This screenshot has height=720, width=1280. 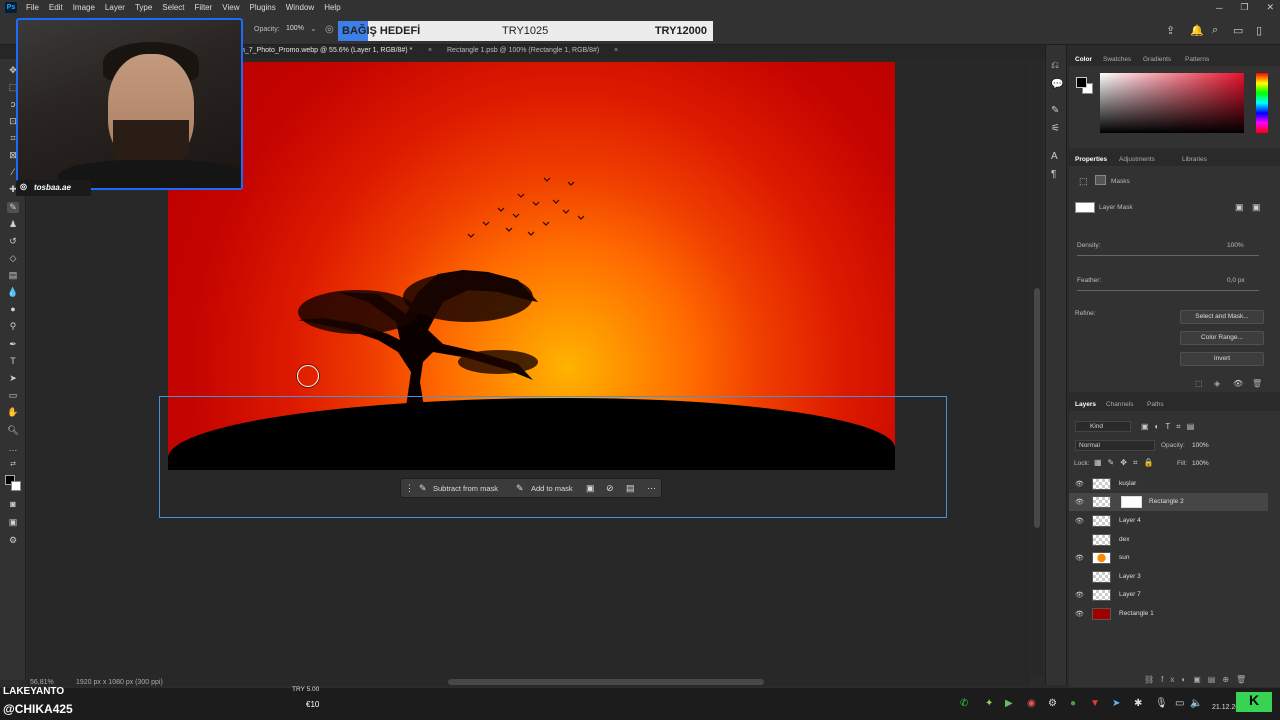 I want to click on hand-tool-icon: ✋, so click(x=13, y=412).